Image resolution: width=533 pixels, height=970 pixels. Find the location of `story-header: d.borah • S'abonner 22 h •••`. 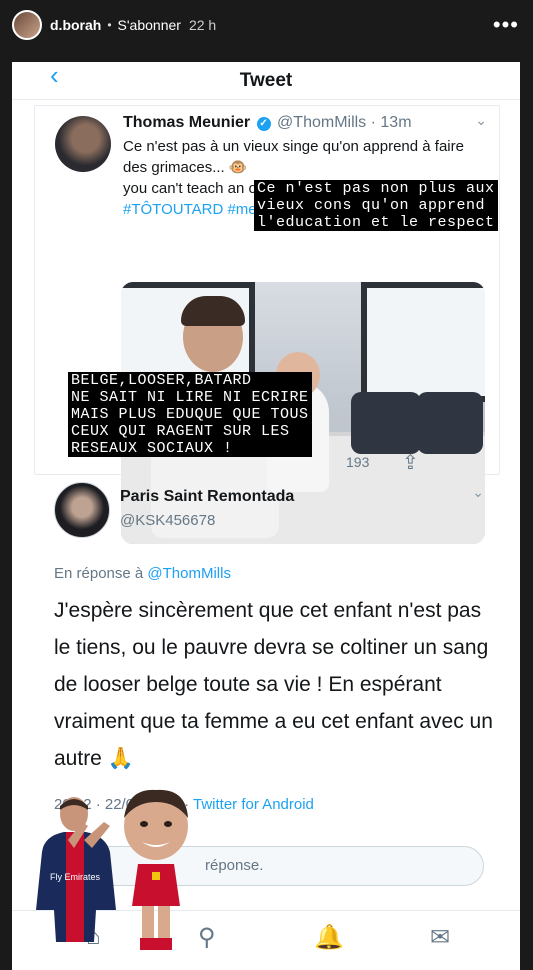

story-header: d.borah • S'abonner 22 h ••• is located at coordinates (266, 25).